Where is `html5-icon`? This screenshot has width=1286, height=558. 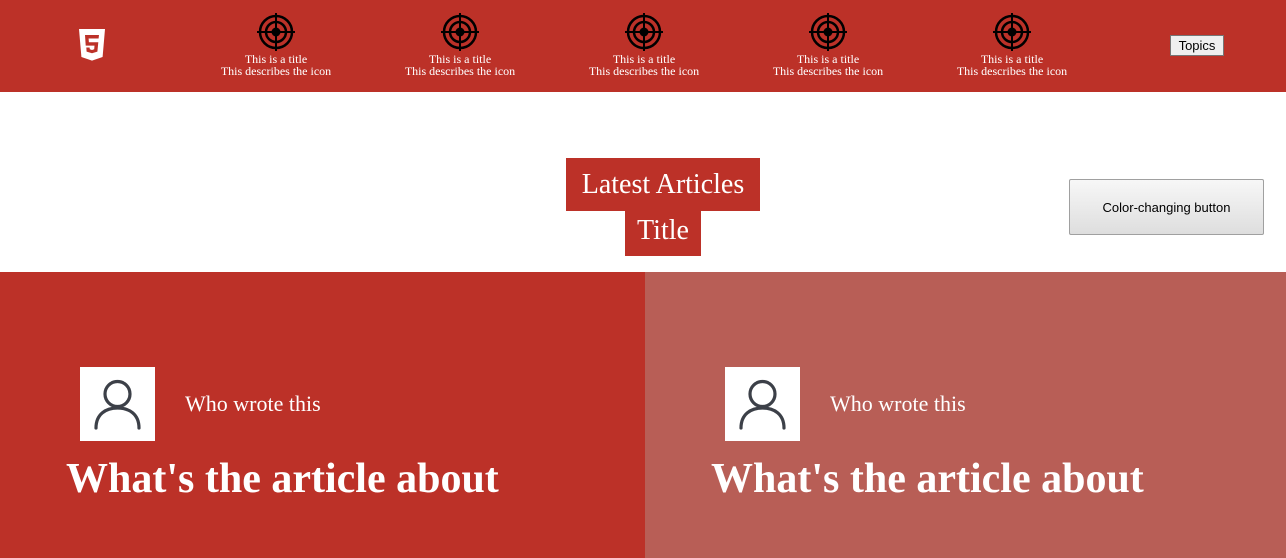
html5-icon is located at coordinates (92, 45).